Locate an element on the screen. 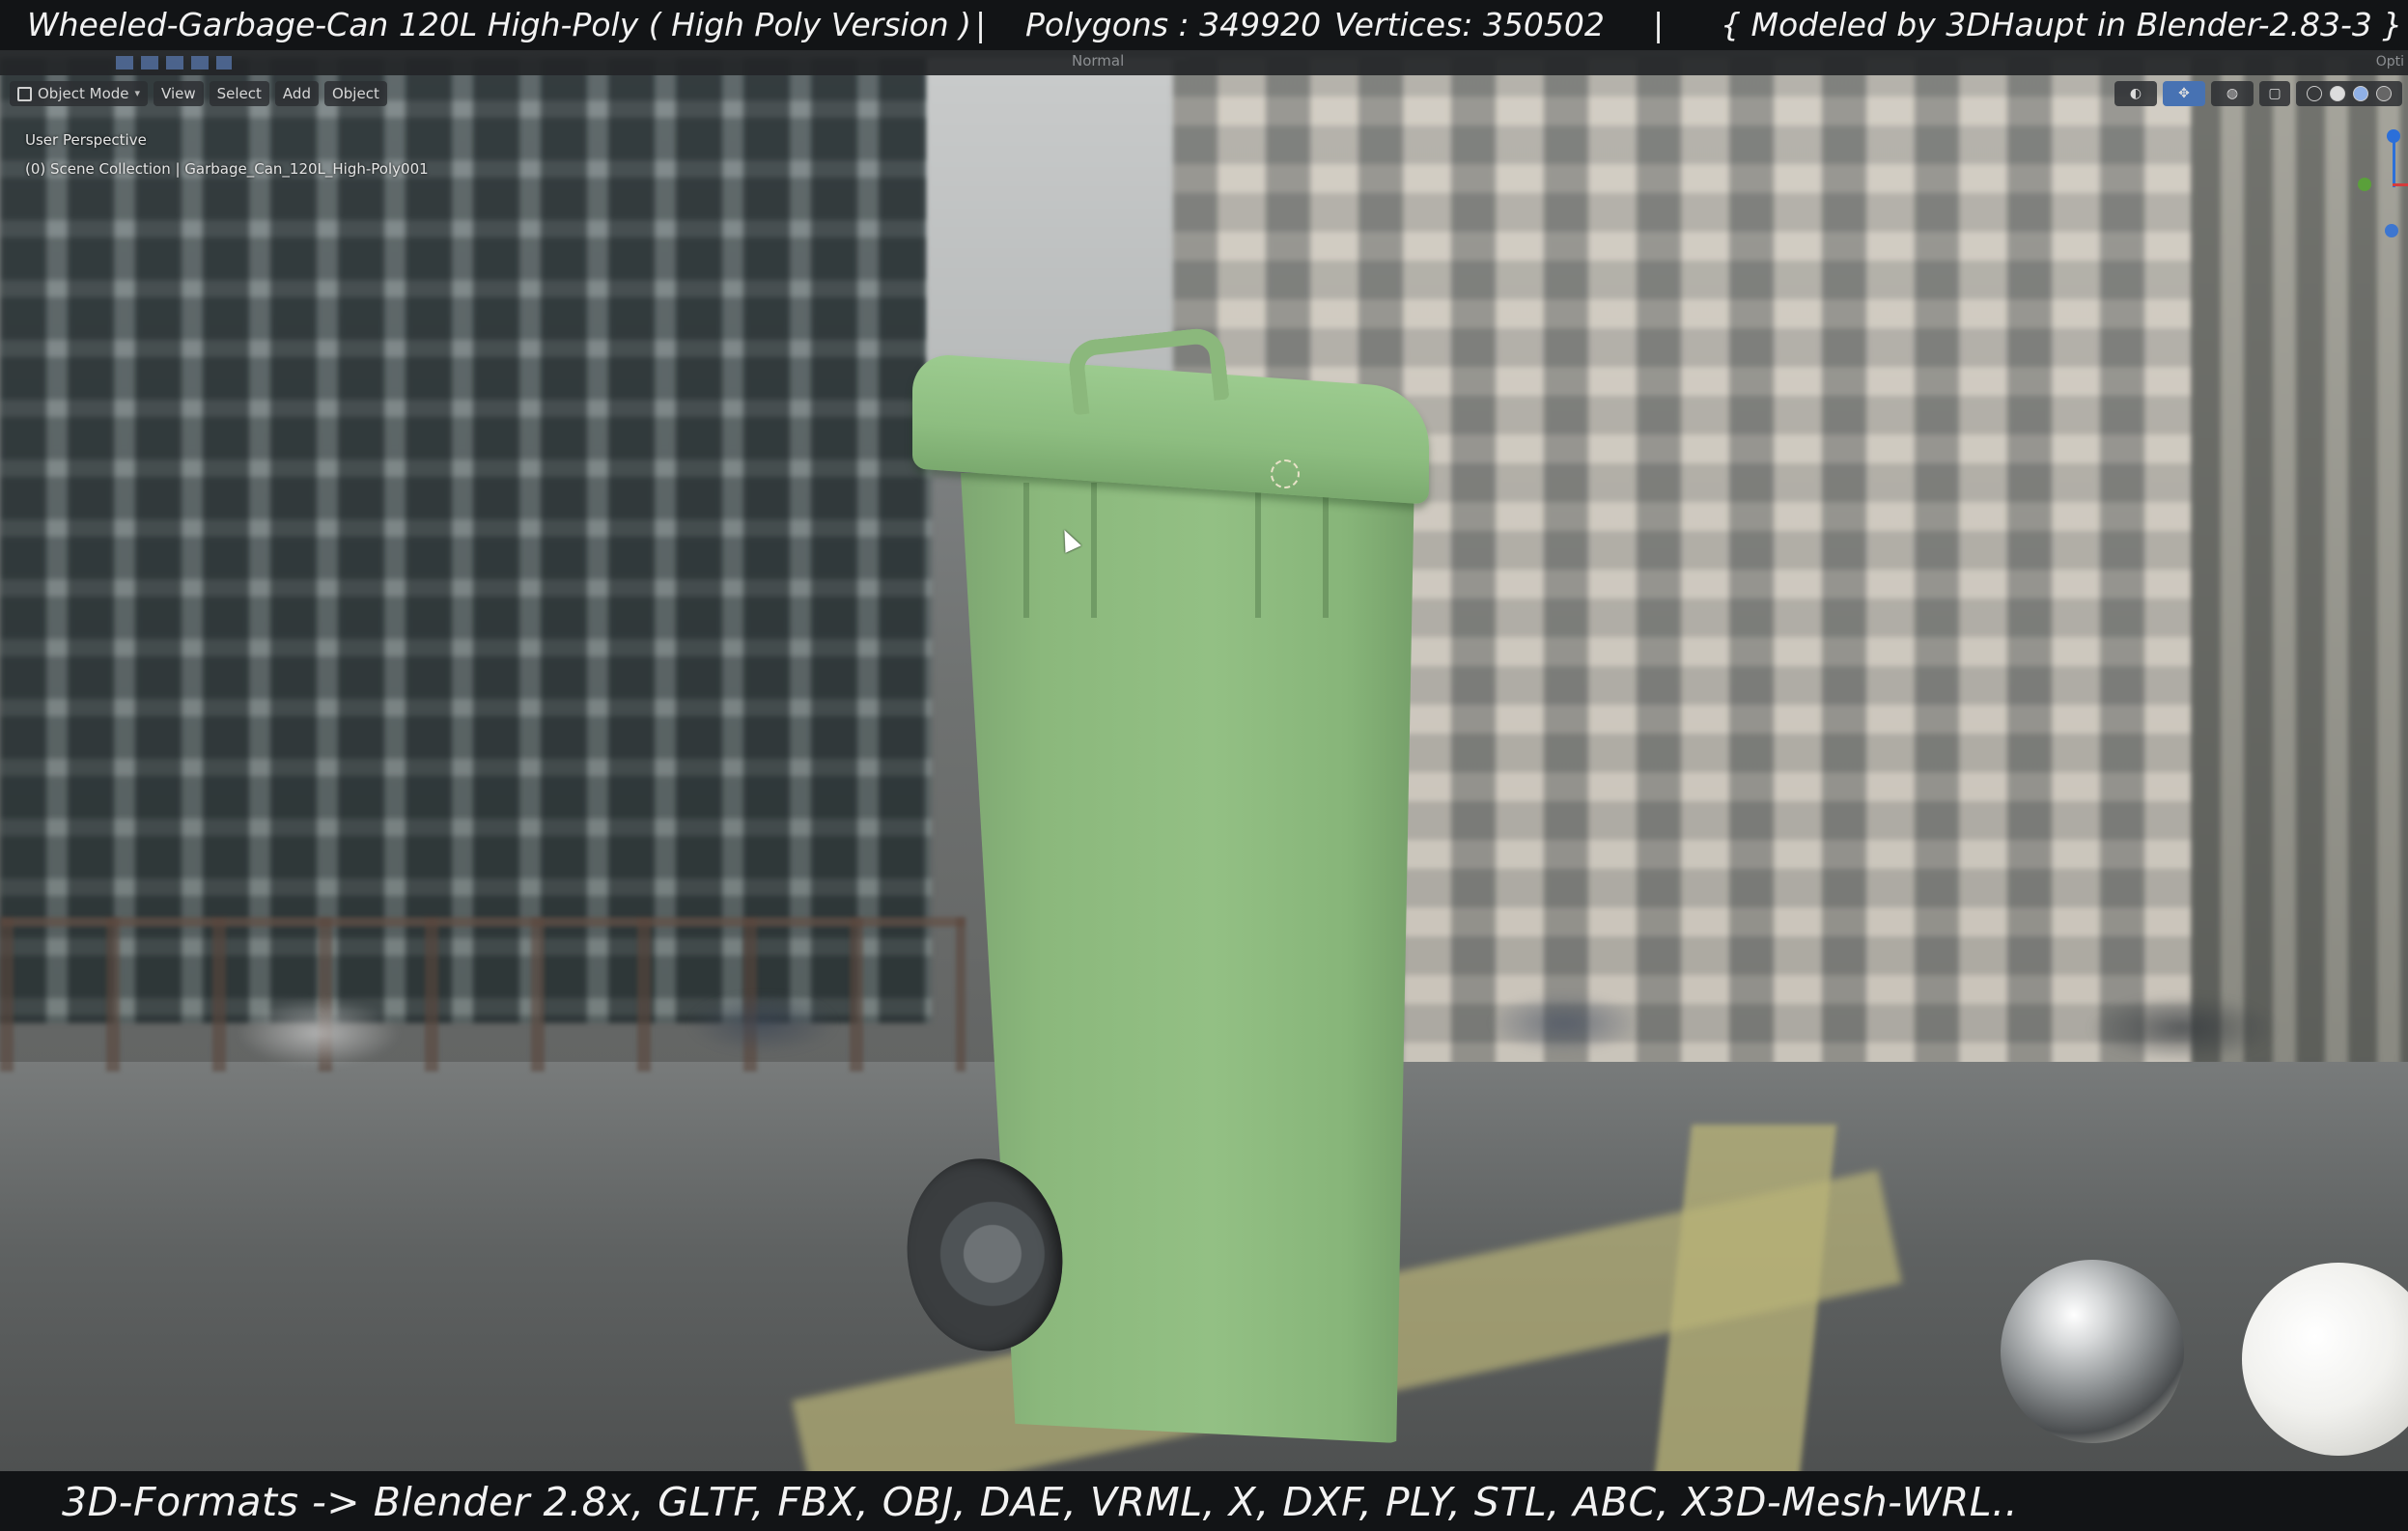 The height and width of the screenshot is (1531, 2408). object-mode-icon is located at coordinates (25, 93).